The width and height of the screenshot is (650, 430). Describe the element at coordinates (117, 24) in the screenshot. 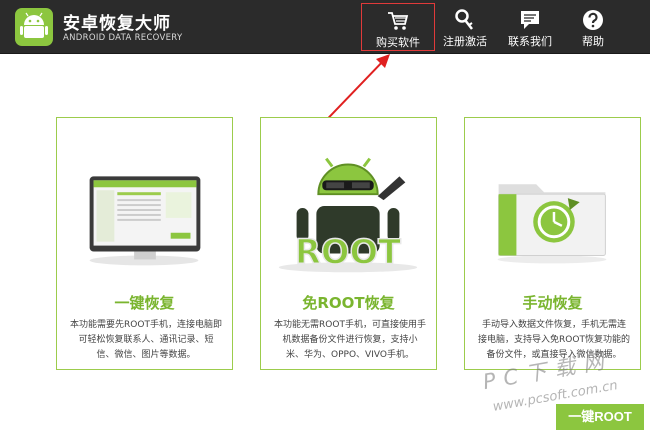

I see `app-title: 安卓恢复大师` at that location.